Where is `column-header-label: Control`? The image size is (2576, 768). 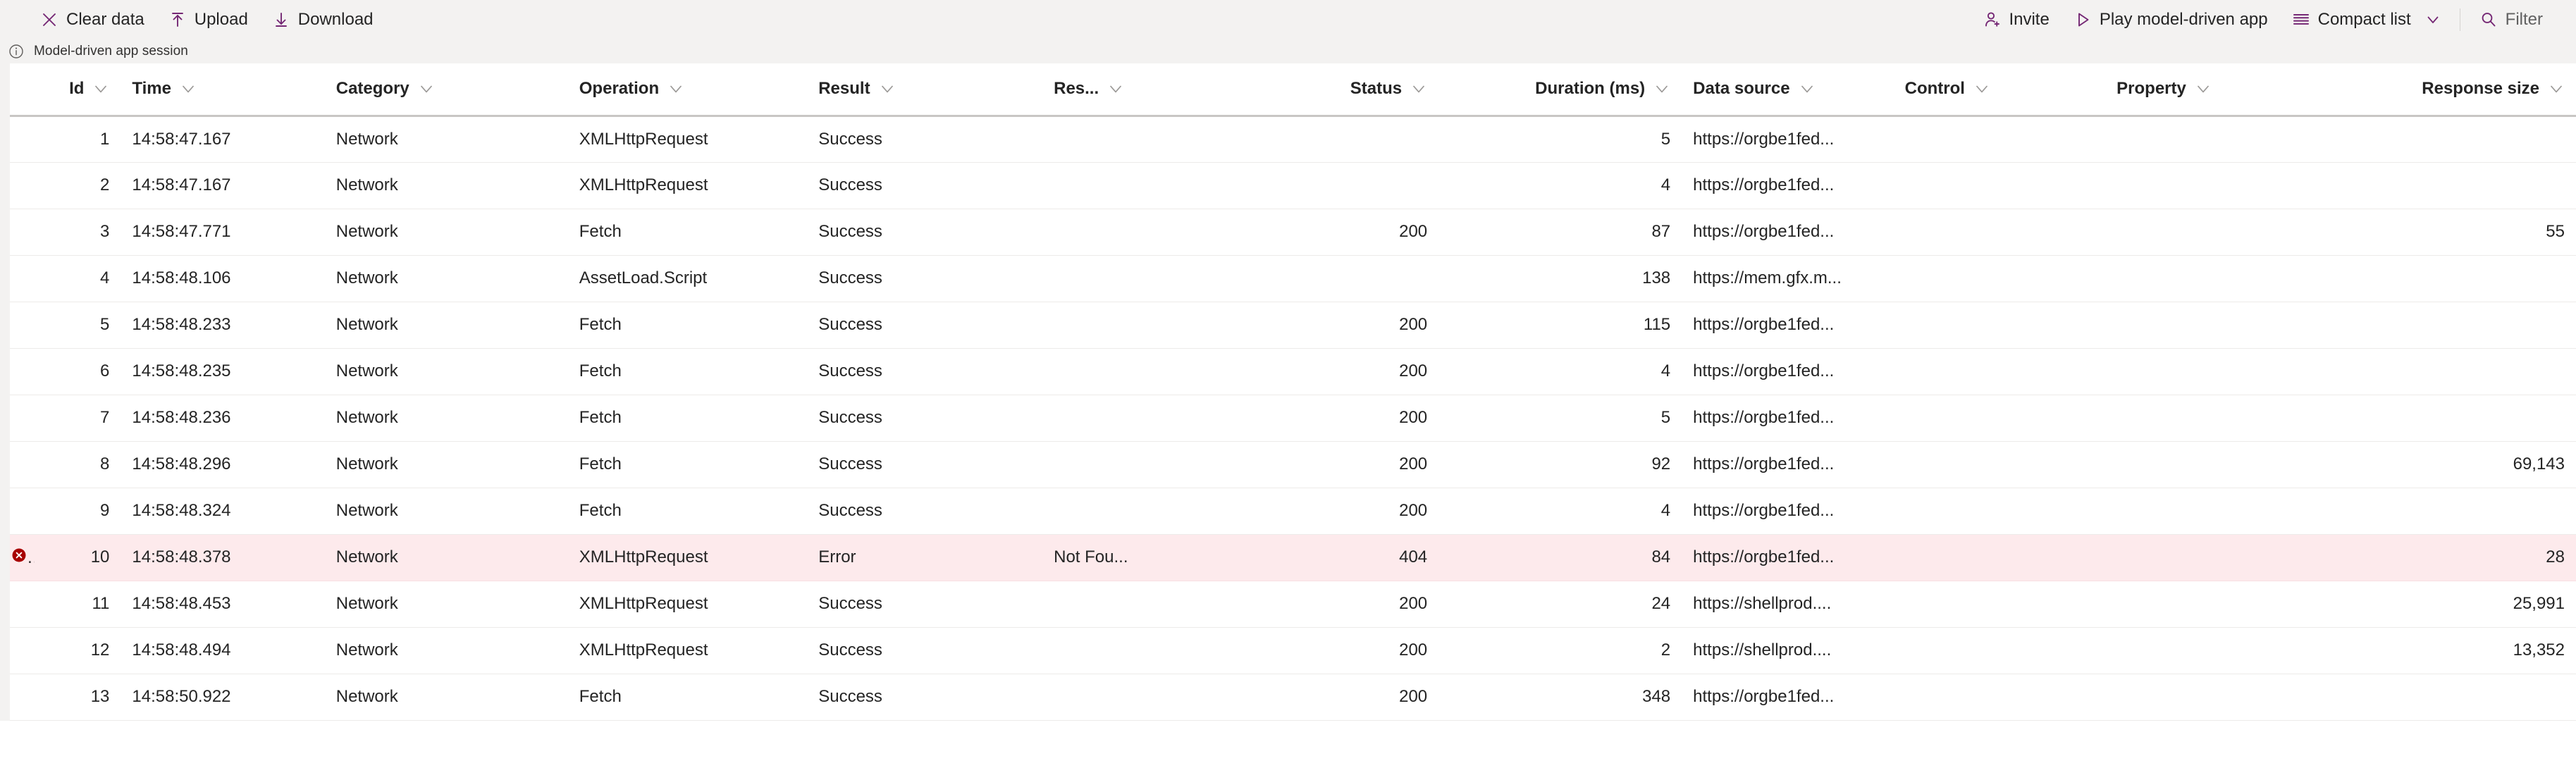 column-header-label: Control is located at coordinates (1934, 89).